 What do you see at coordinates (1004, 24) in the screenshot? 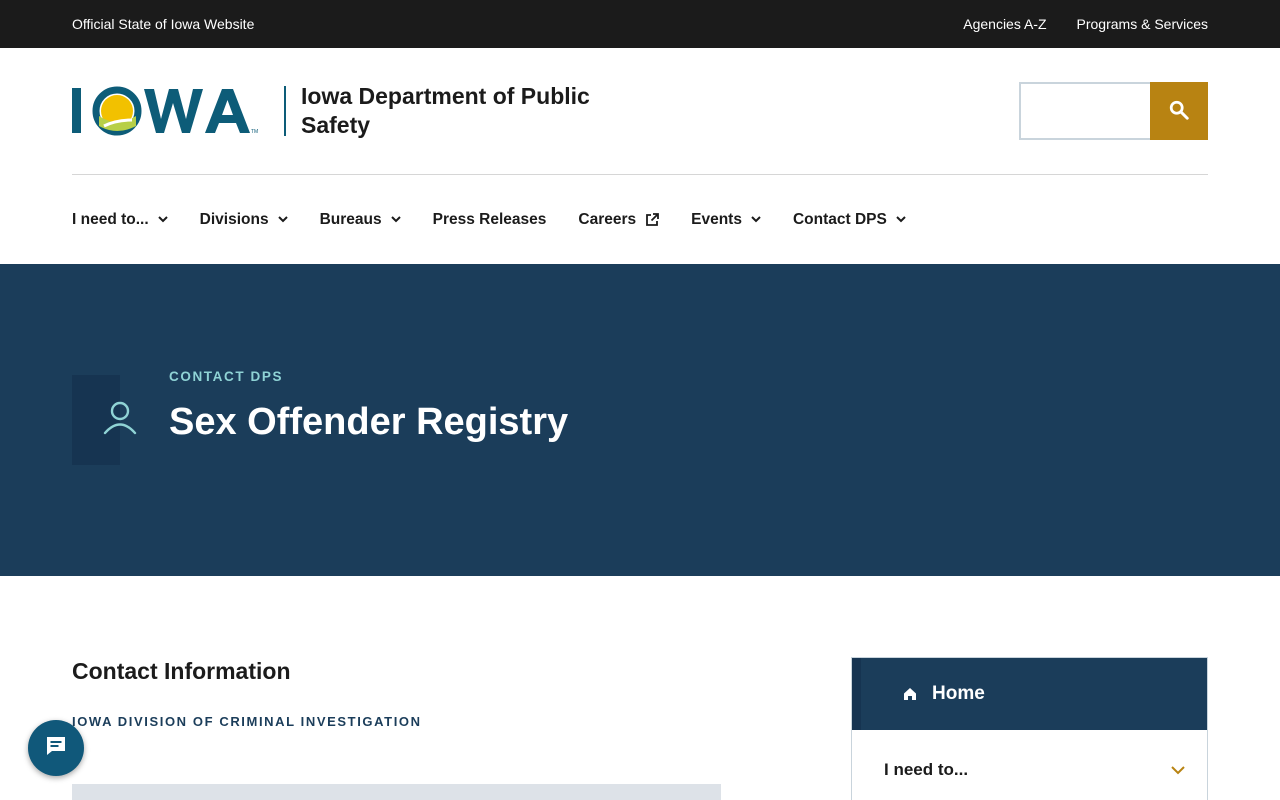
I see `agencies-a-z-link: Agencies A-Z` at bounding box center [1004, 24].